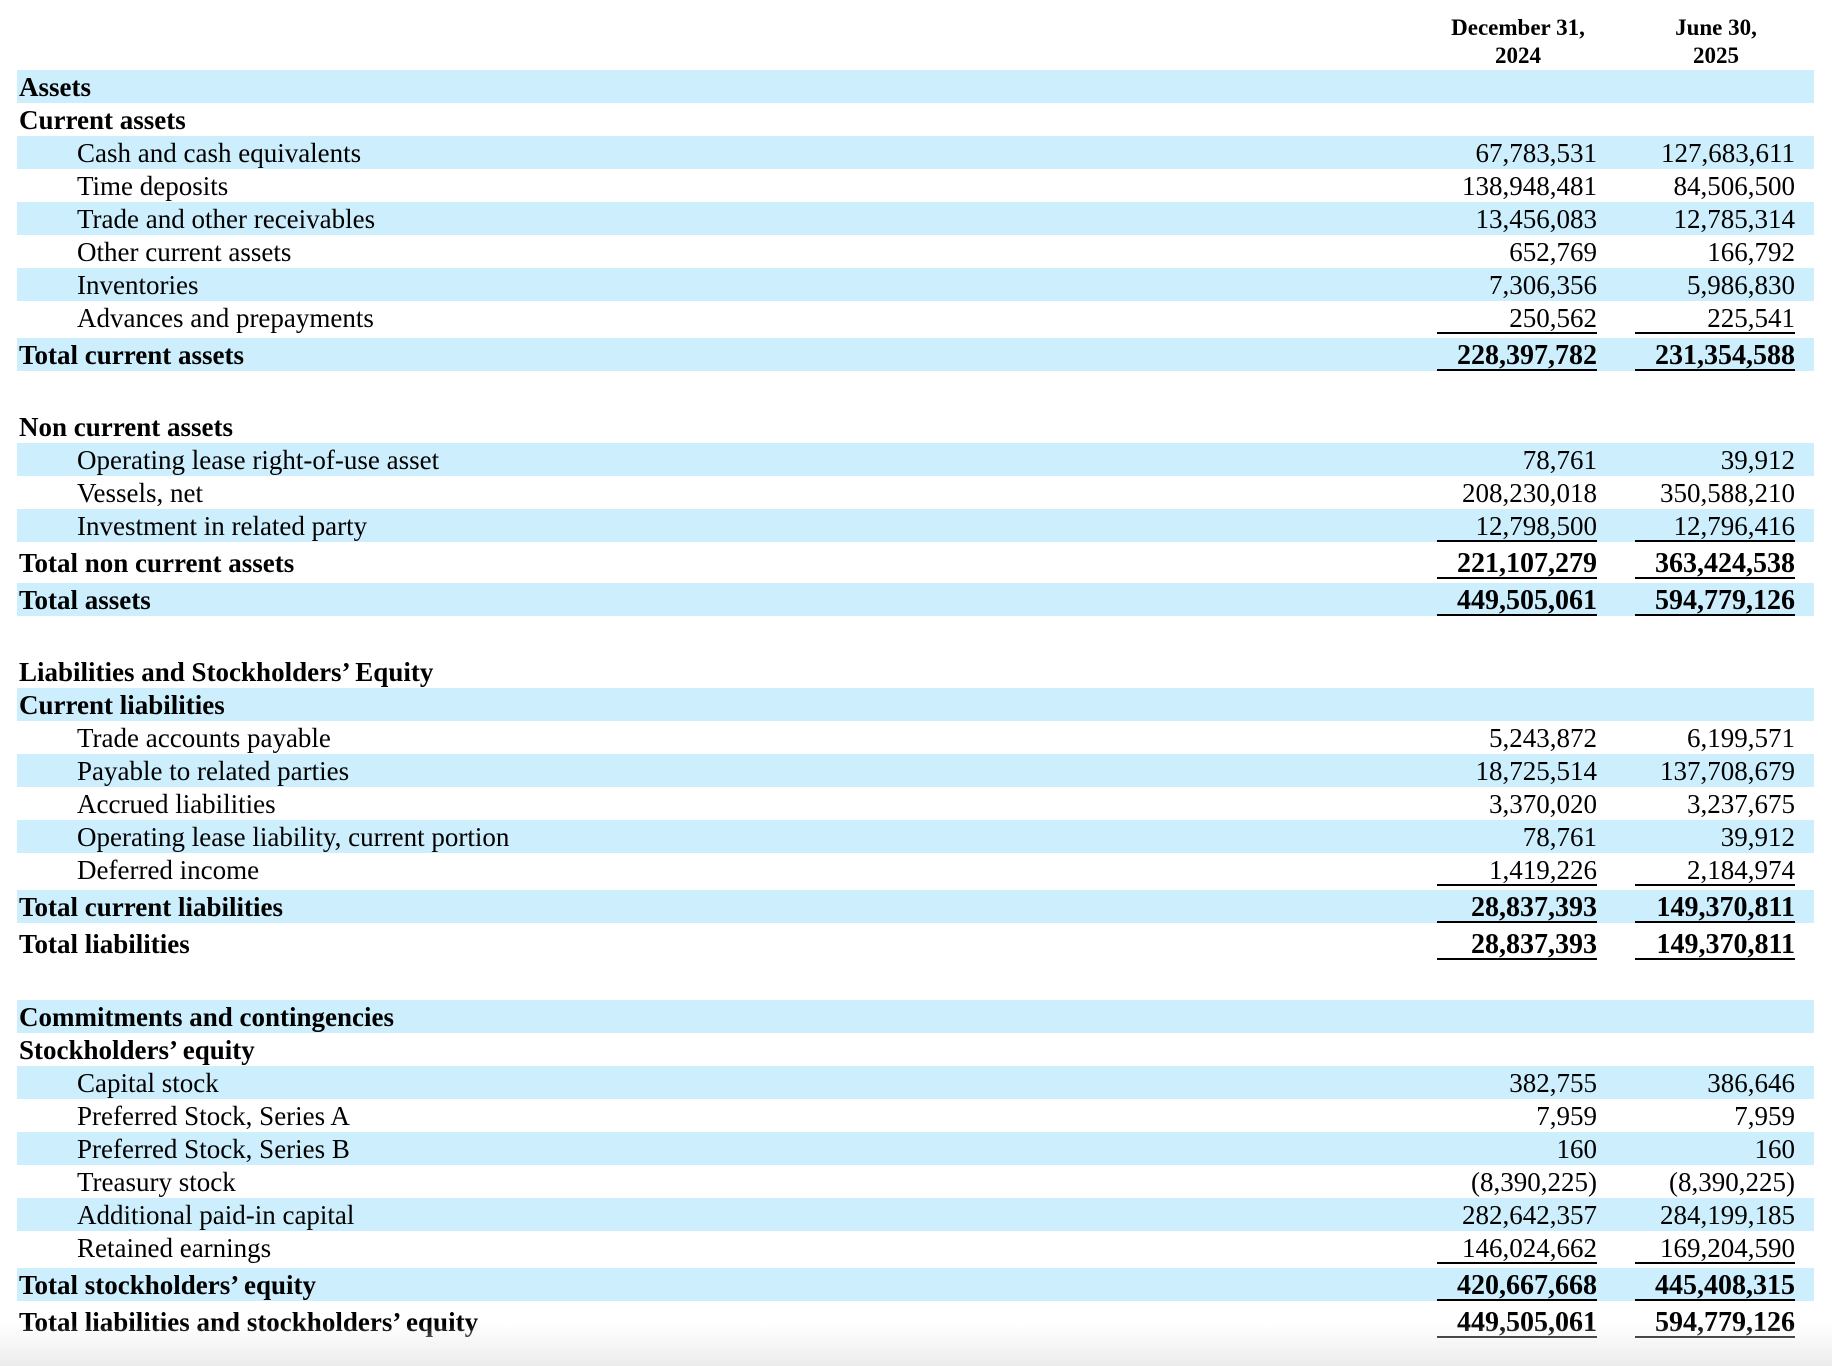 Image resolution: width=1832 pixels, height=1366 pixels. I want to click on row-value-2024: 160, so click(1577, 1149).